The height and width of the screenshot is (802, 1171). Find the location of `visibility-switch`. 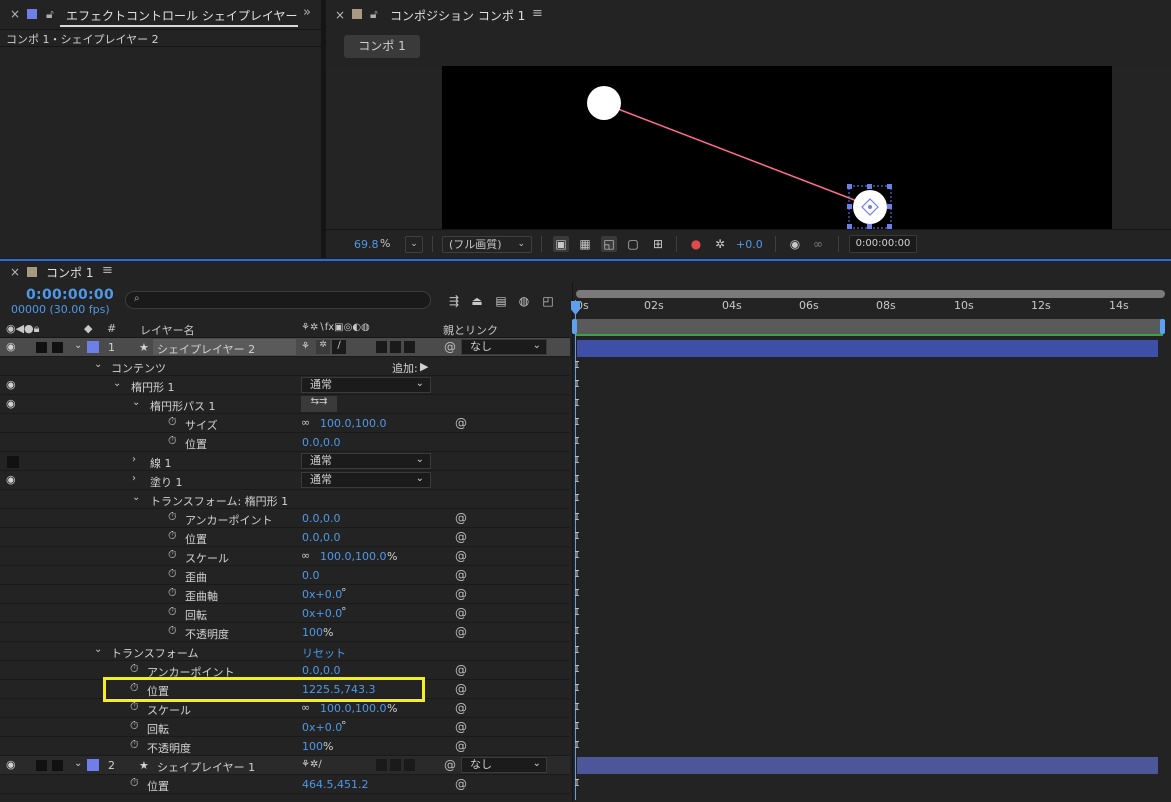

visibility-switch is located at coordinates (13, 462).